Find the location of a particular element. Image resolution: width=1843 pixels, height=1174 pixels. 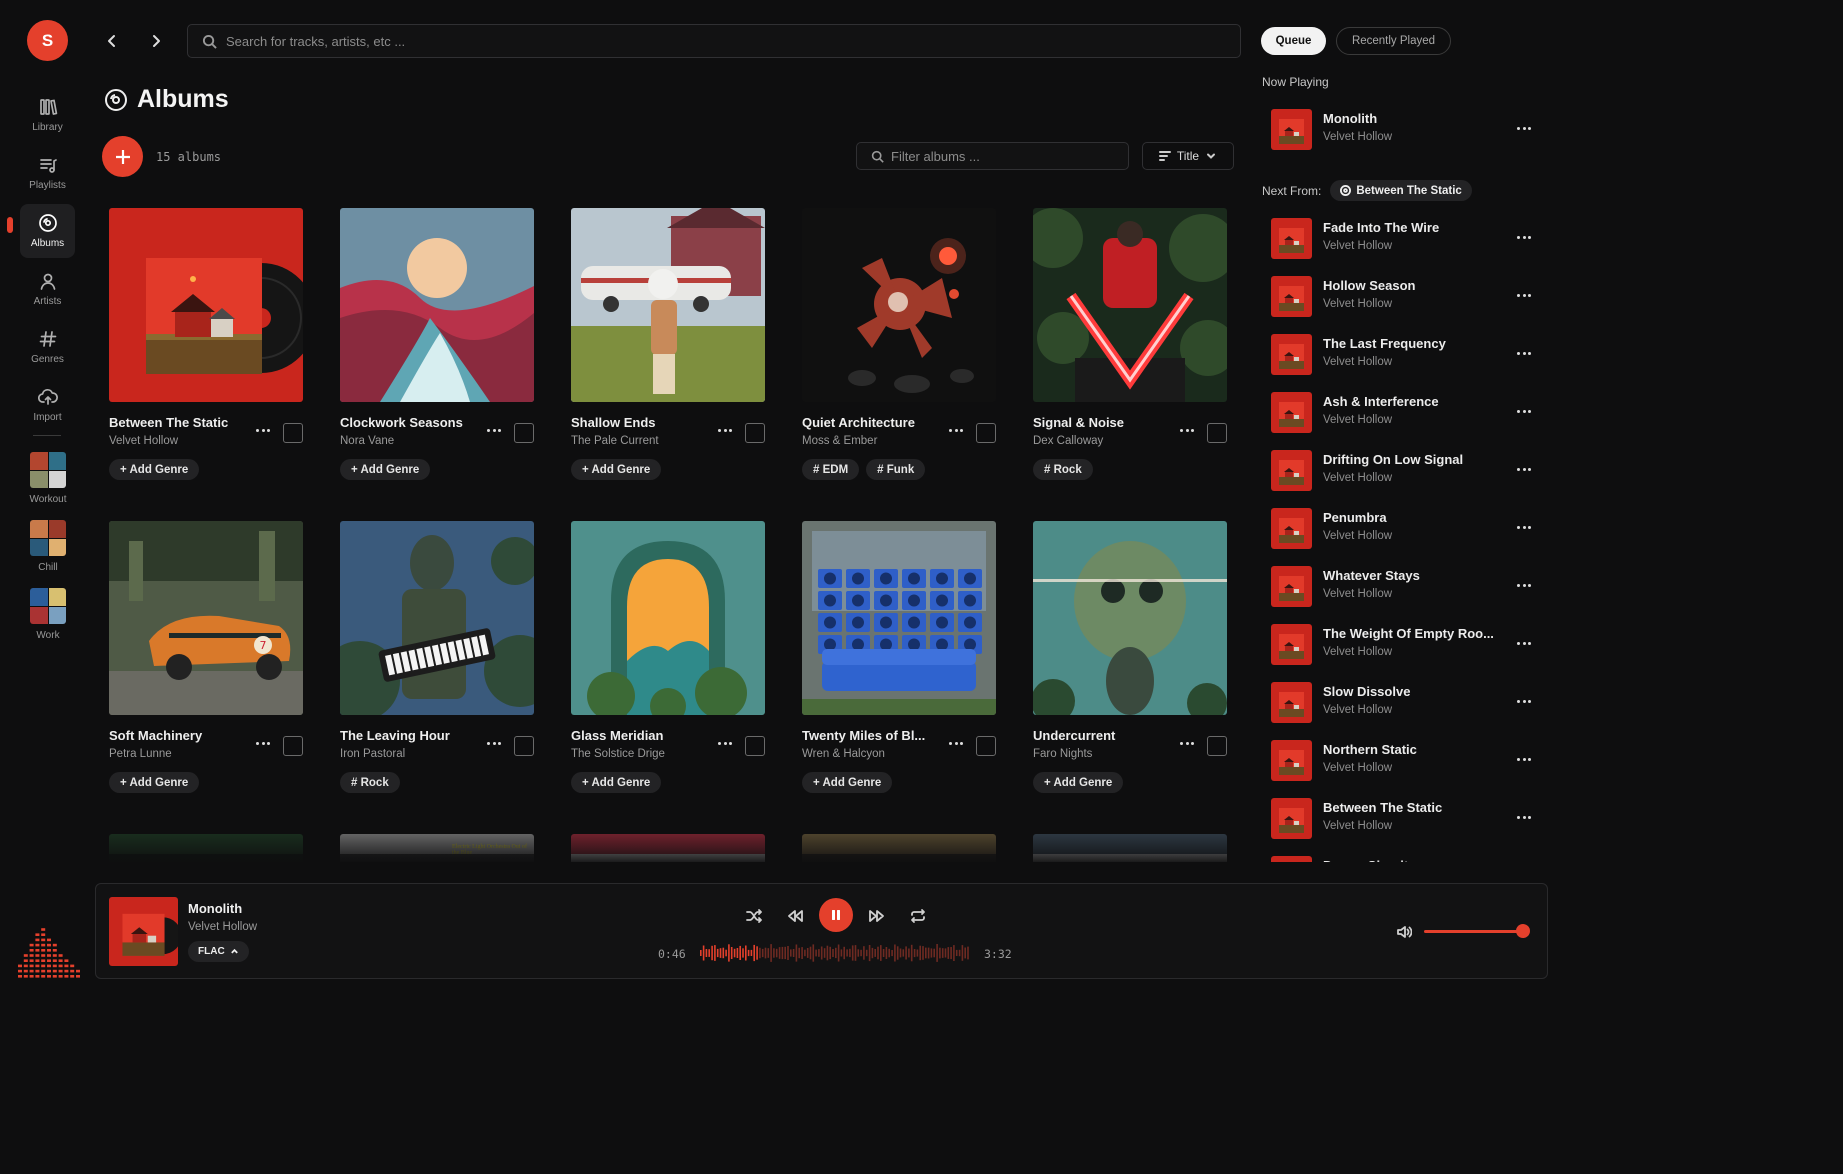

album-card: Undercurrent Faro Nights + Add Genre is located at coordinates (1141, 657).